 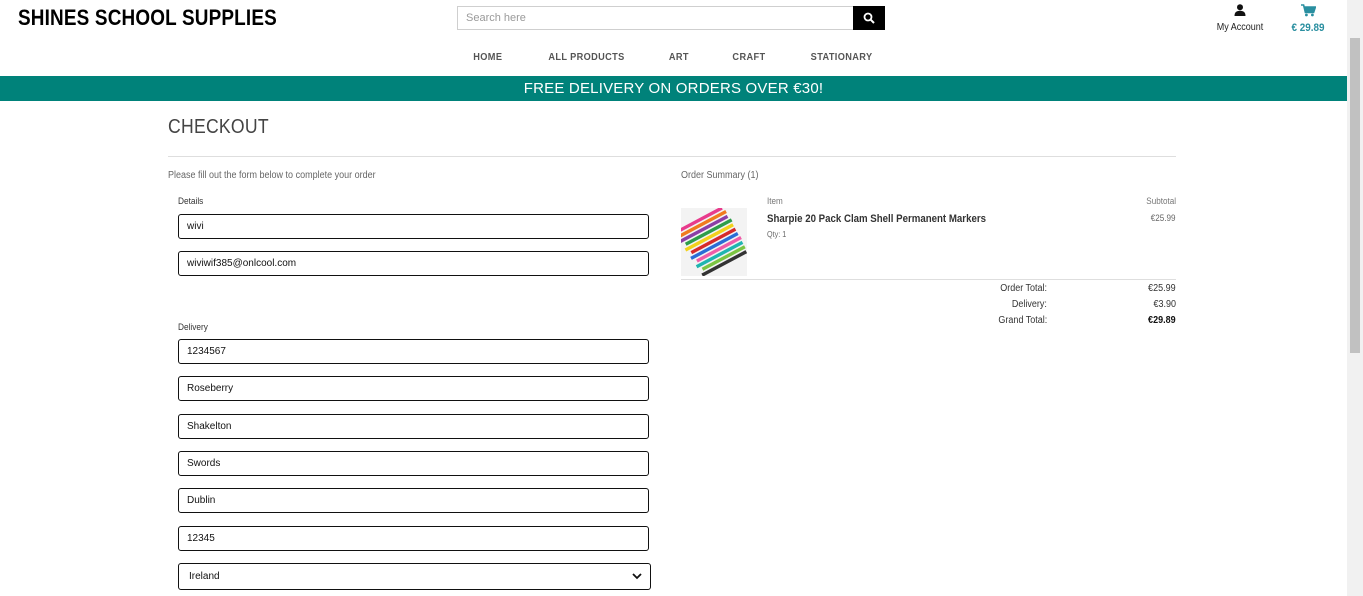 I want to click on full-name-field, so click(x=413, y=226).